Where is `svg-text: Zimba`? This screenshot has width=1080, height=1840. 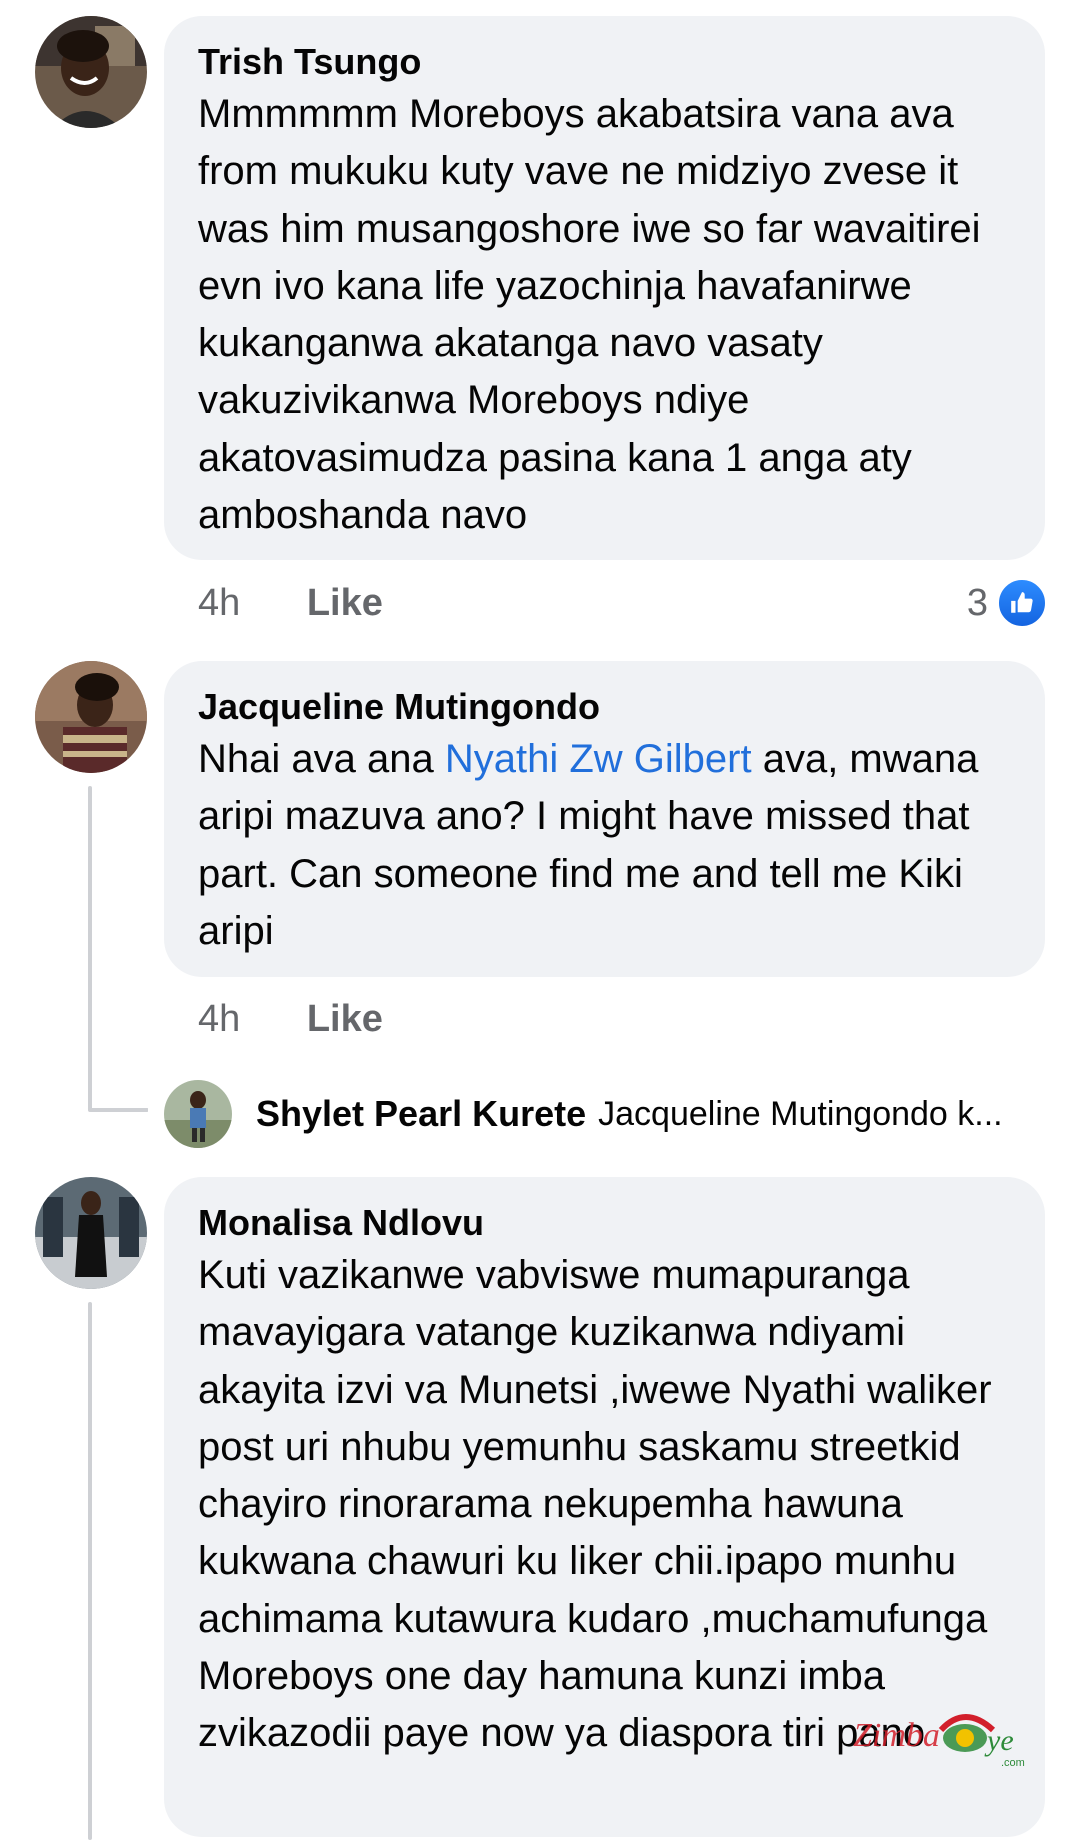 svg-text: Zimba is located at coordinates (896, 1735).